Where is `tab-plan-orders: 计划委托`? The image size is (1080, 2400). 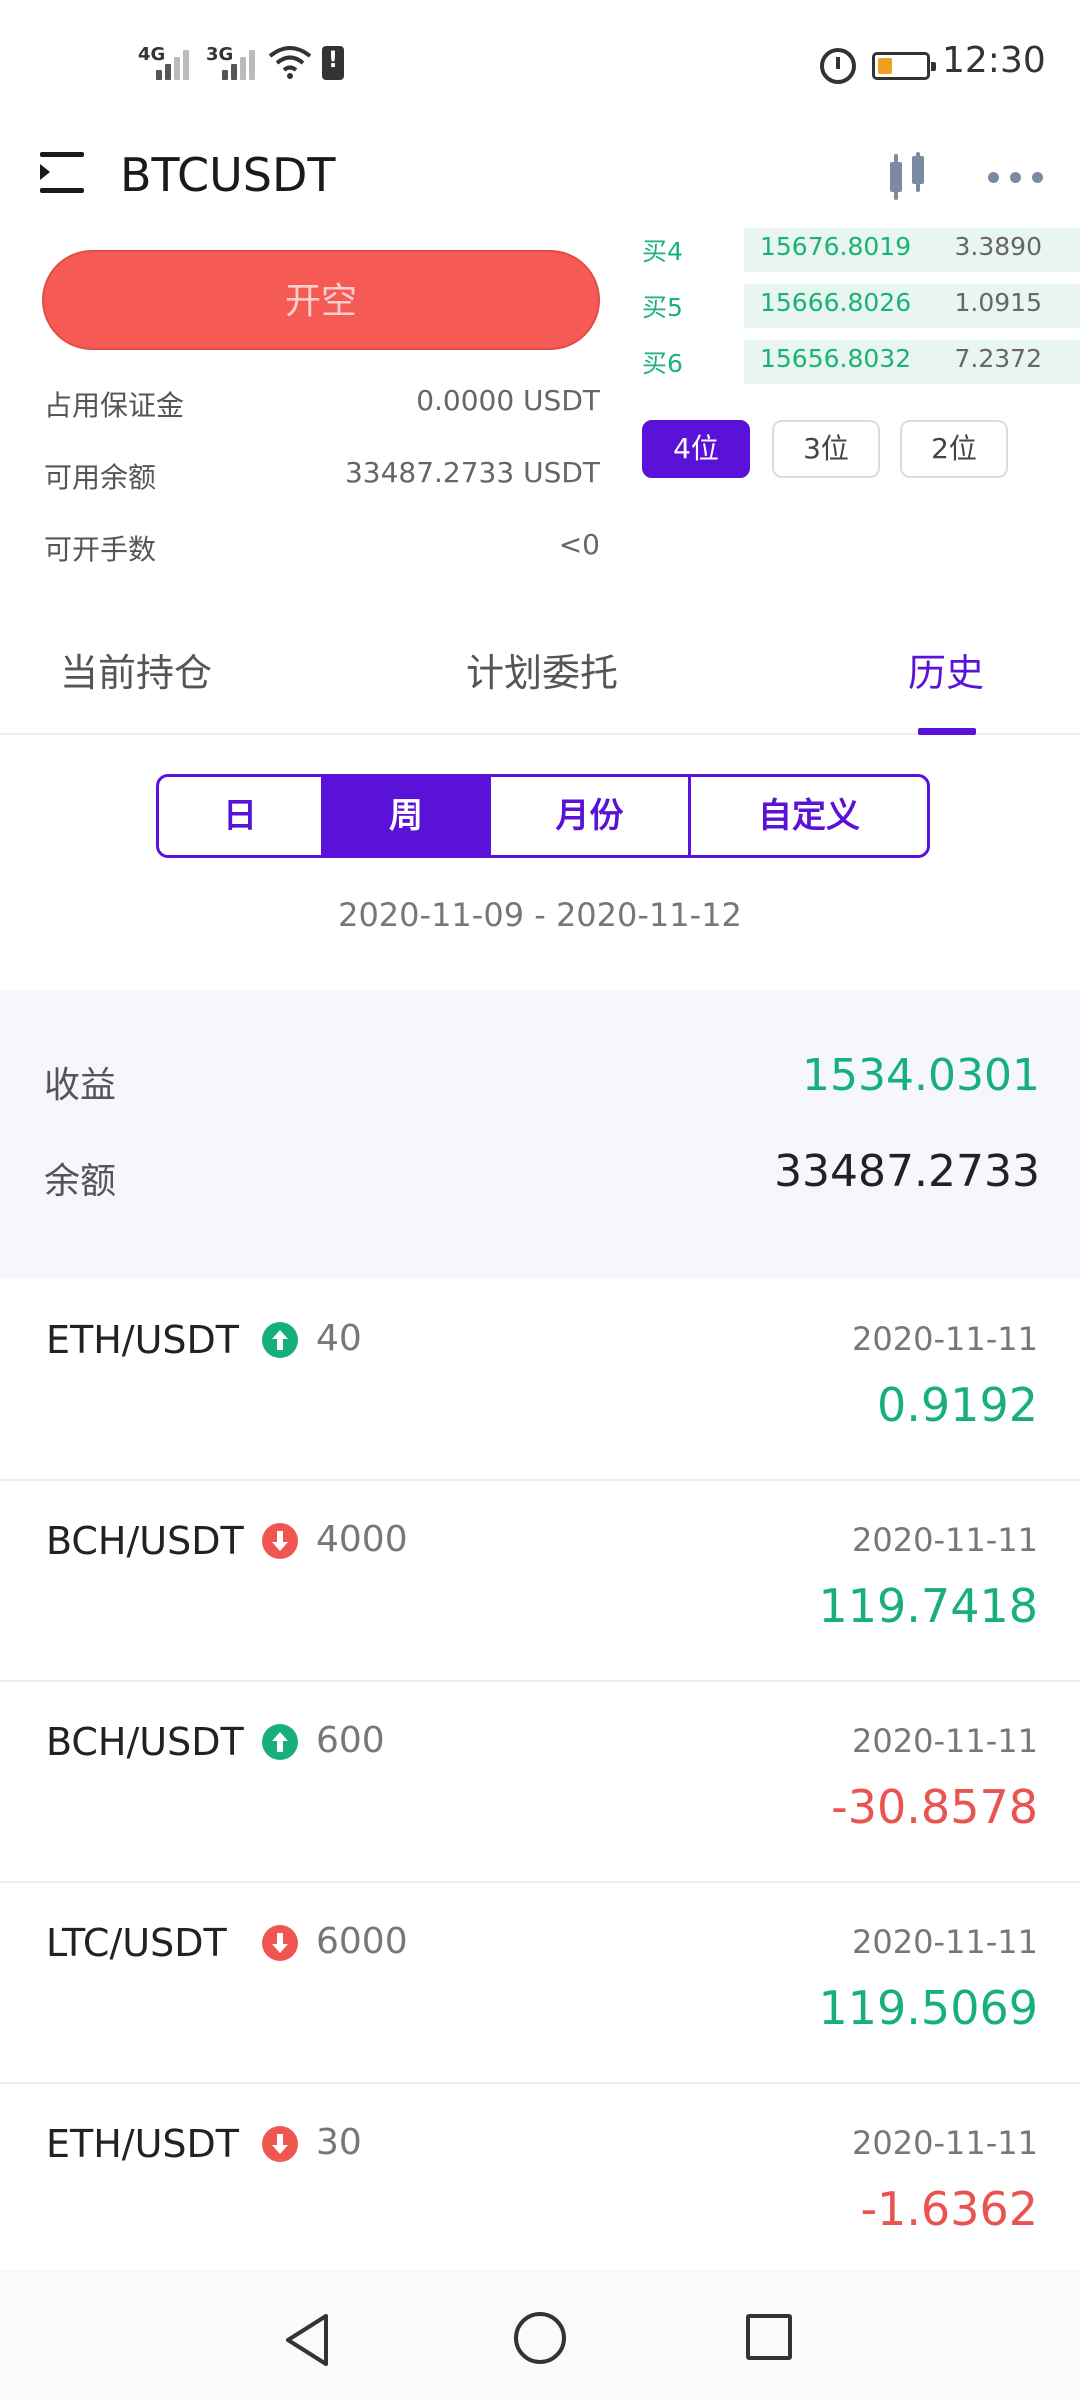
tab-plan-orders: 计划委托 is located at coordinates (542, 669).